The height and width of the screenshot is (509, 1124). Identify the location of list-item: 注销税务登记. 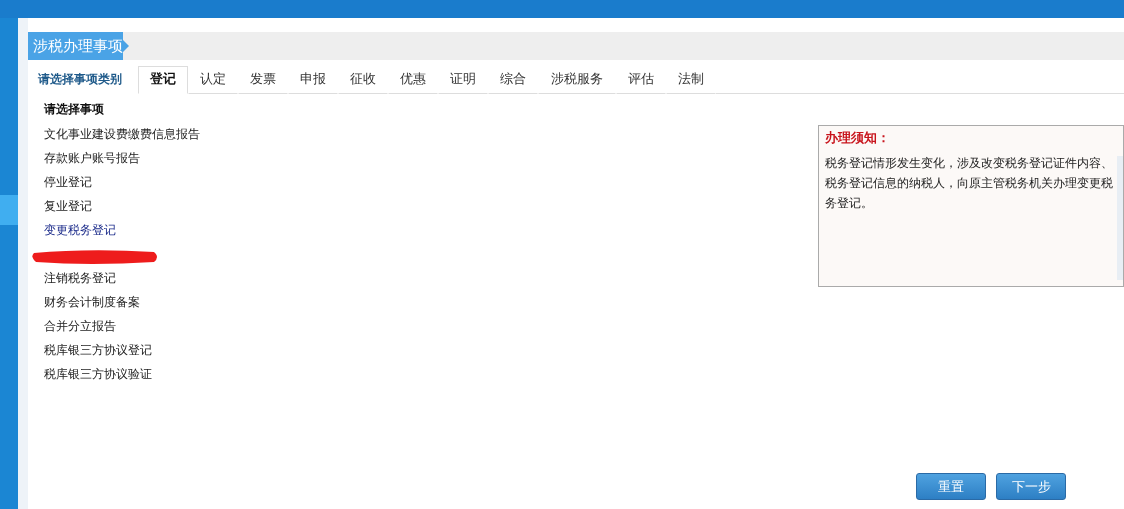
(80, 278).